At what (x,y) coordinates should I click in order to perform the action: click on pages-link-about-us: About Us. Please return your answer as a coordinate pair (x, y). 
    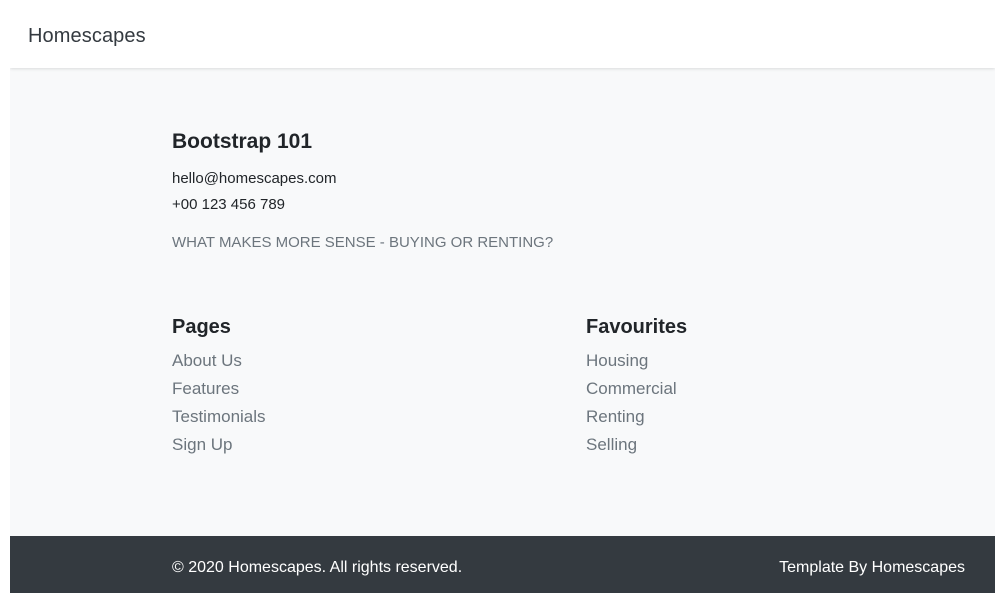
    Looking at the image, I should click on (219, 361).